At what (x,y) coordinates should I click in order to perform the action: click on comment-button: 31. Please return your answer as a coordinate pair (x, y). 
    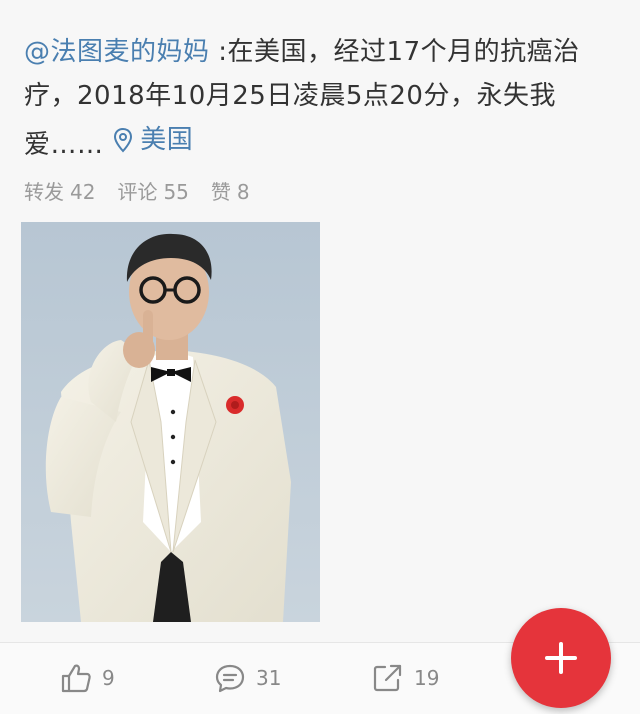
    Looking at the image, I should click on (247, 678).